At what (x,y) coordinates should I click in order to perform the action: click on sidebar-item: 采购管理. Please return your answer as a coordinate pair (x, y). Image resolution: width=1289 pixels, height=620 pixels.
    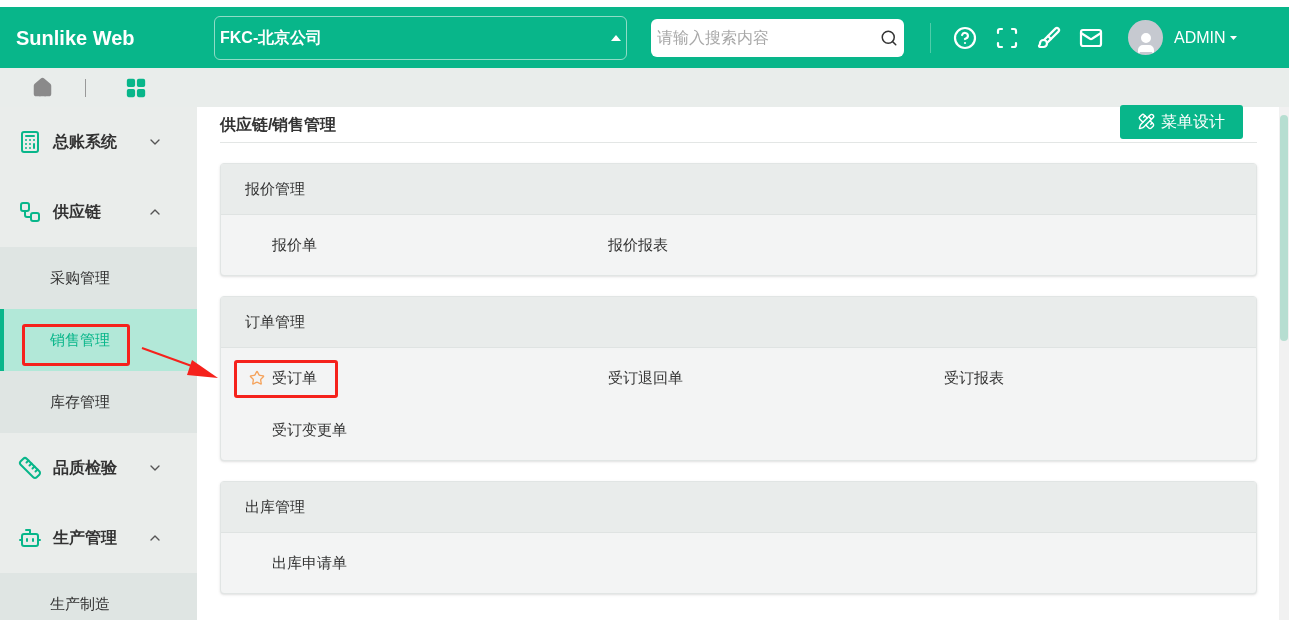
    Looking at the image, I should click on (98, 278).